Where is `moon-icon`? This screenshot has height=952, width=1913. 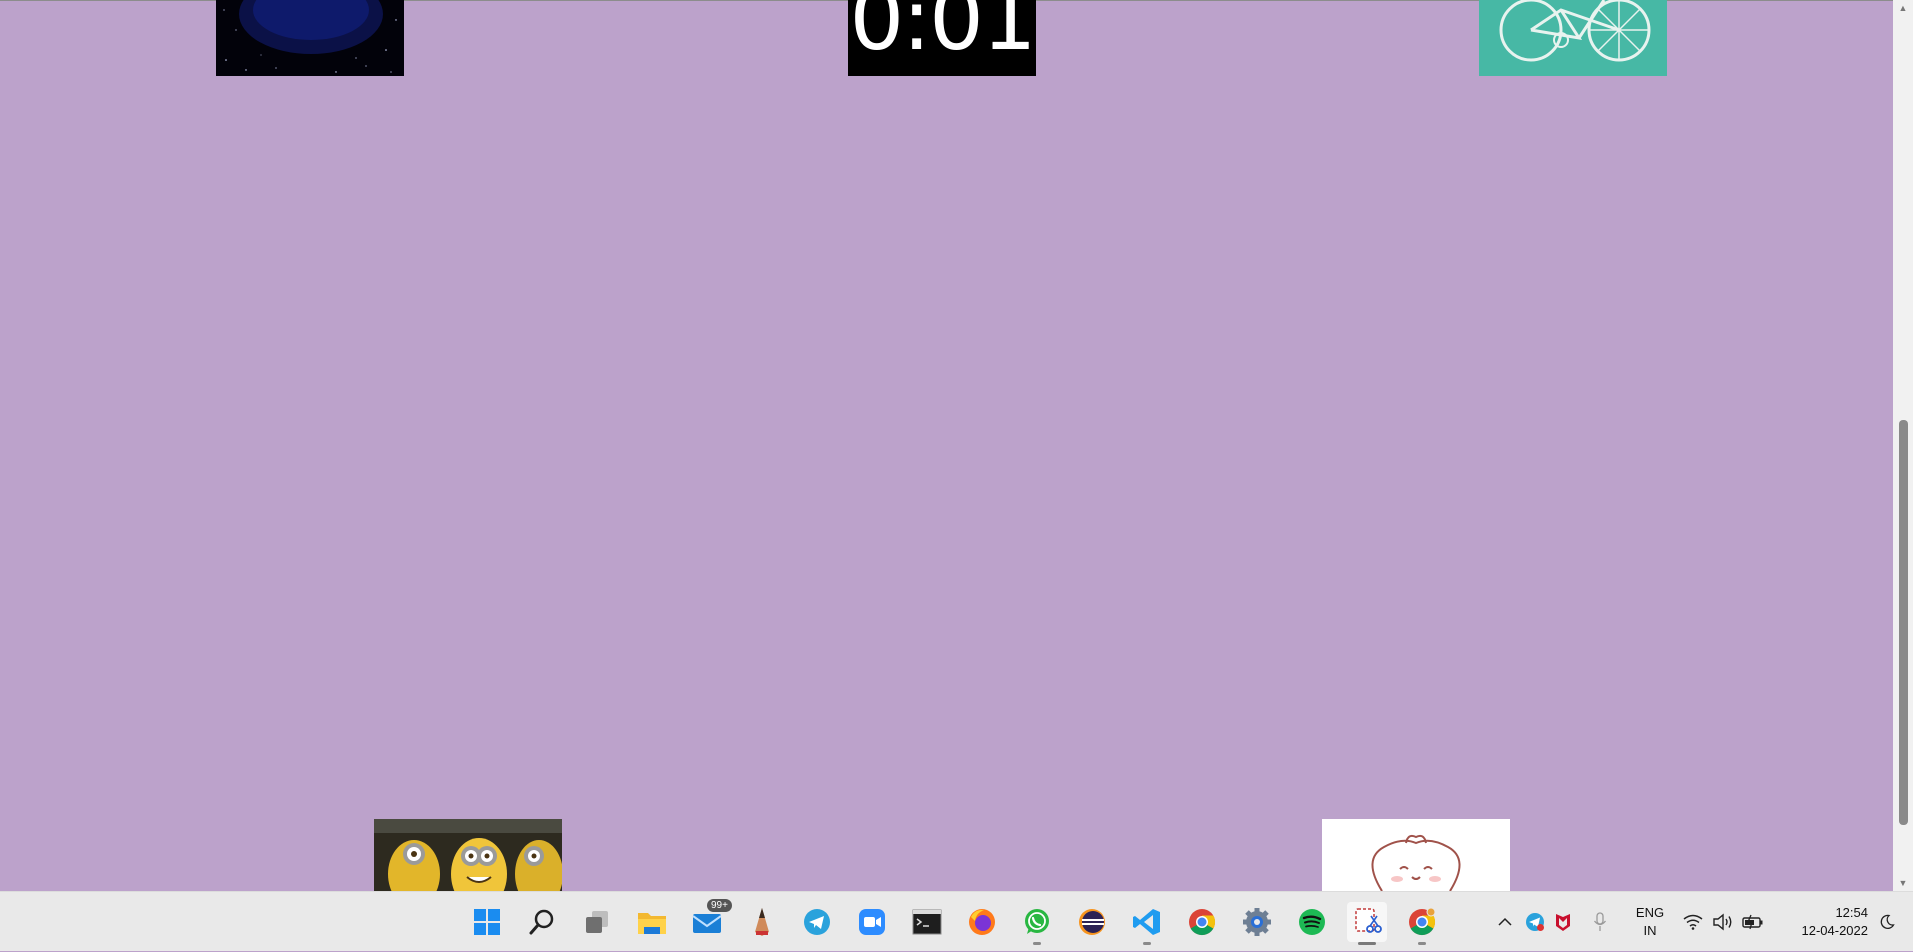 moon-icon is located at coordinates (1887, 921).